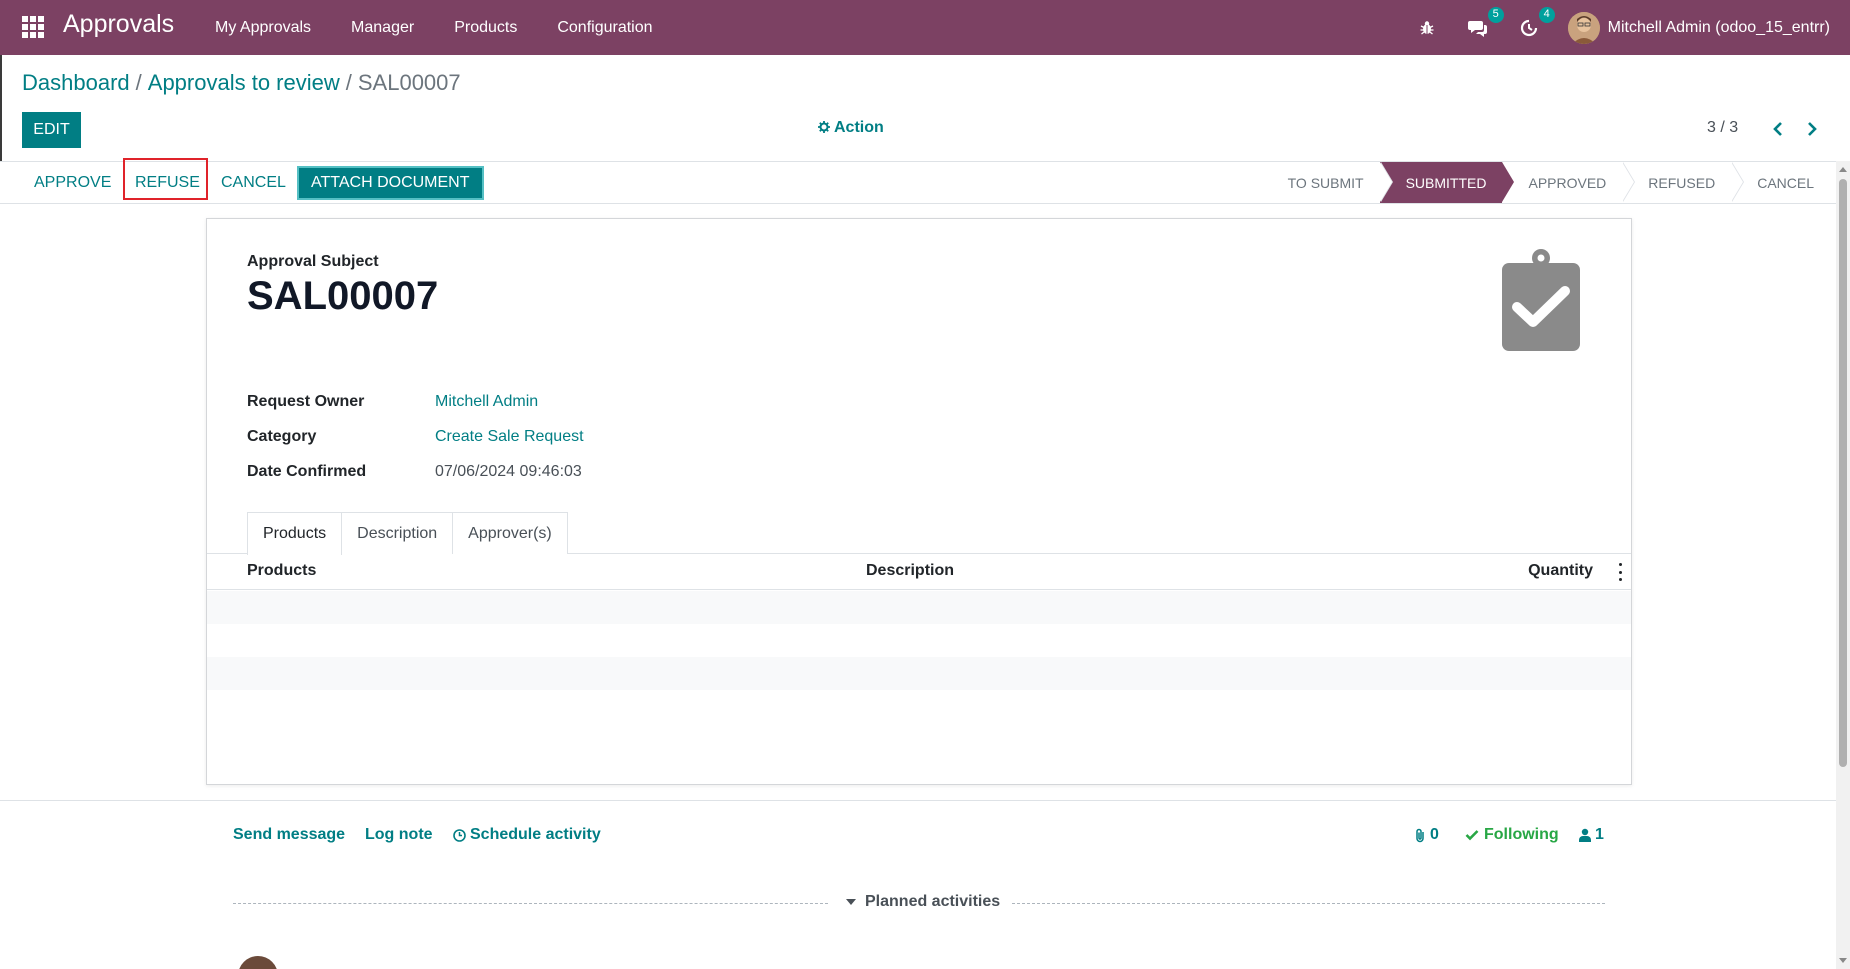  I want to click on stage-refused: REFUSED, so click(1683, 182).